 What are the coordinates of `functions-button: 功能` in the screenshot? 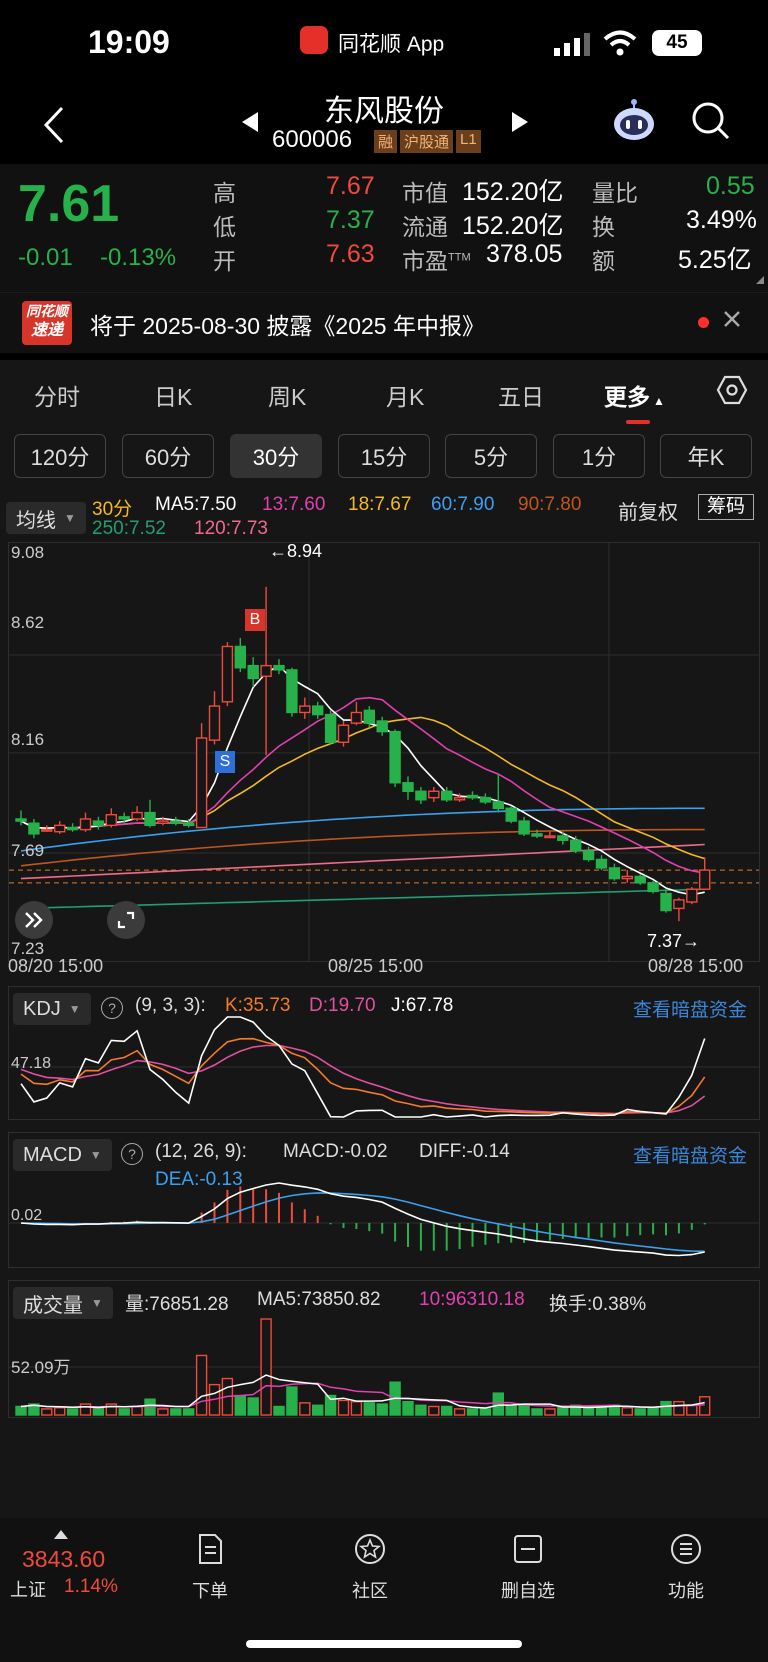 It's located at (686, 1567).